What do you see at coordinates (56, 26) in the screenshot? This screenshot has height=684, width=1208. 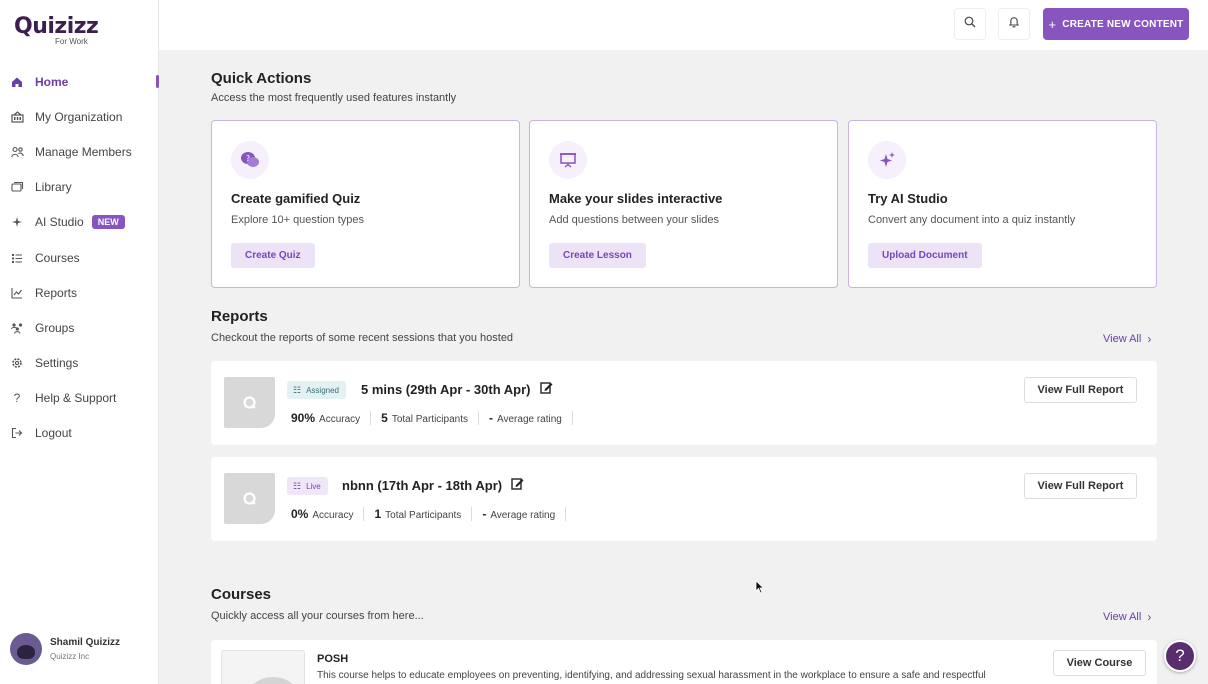 I see `logo-text: Quizizz` at bounding box center [56, 26].